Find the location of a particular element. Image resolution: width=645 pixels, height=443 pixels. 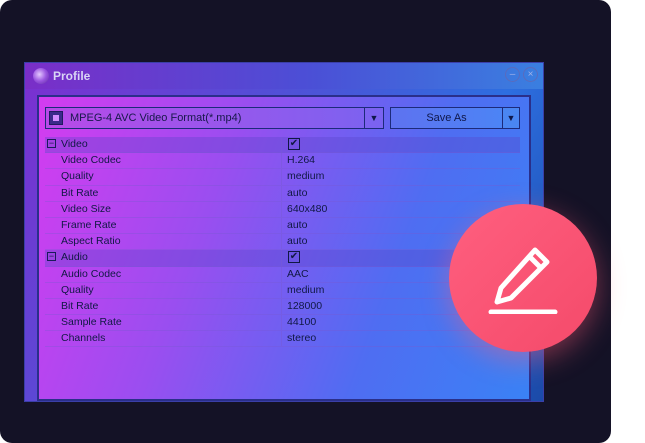

group-video: − Video ✔ is located at coordinates (282, 145).